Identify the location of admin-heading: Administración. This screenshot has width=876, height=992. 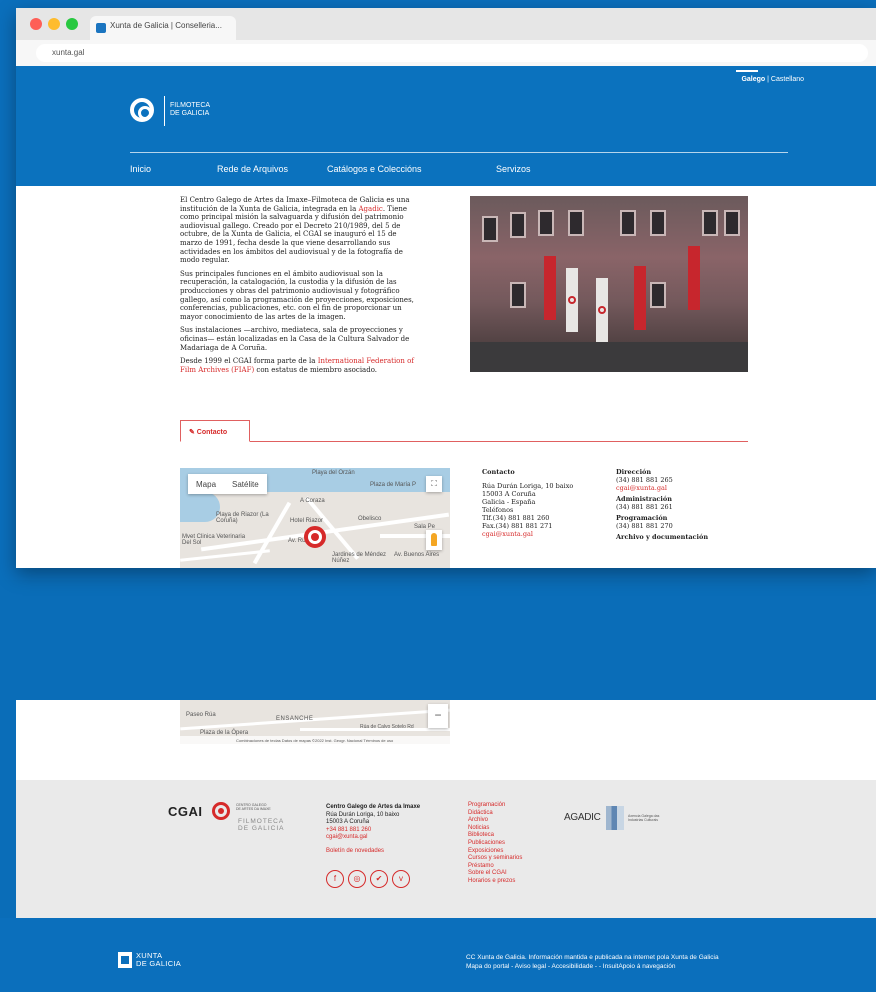
(644, 499).